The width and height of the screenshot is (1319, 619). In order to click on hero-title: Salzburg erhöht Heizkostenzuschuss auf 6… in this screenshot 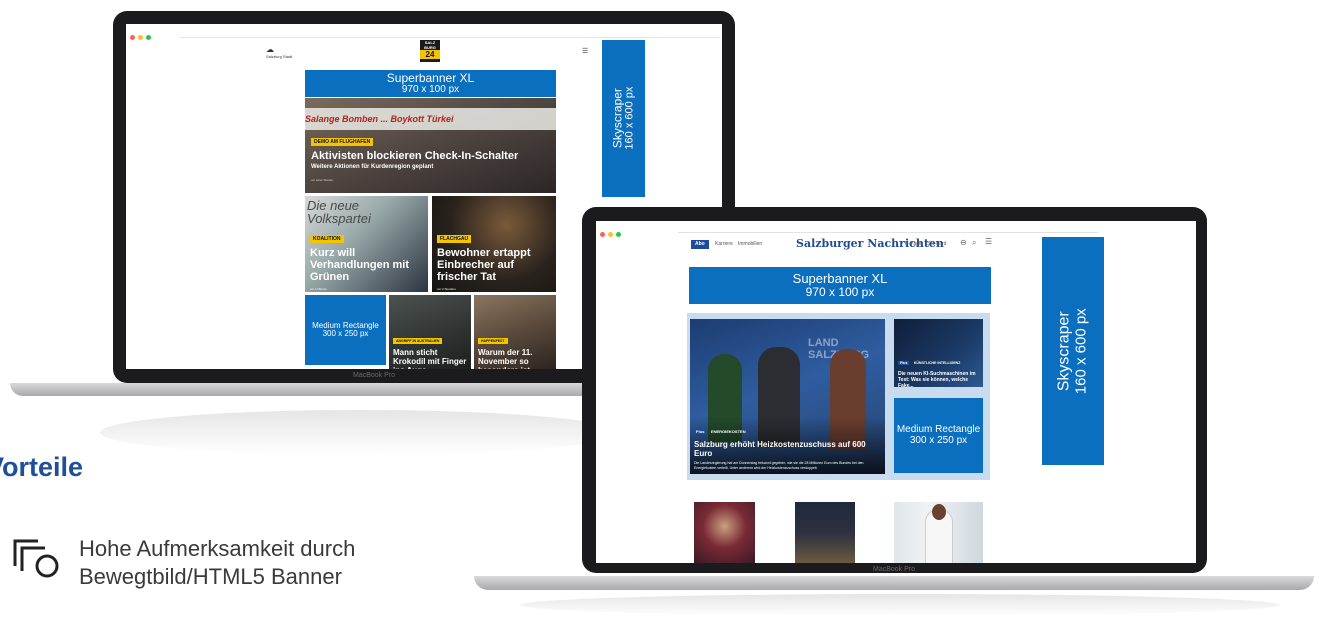, I will do `click(780, 449)`.